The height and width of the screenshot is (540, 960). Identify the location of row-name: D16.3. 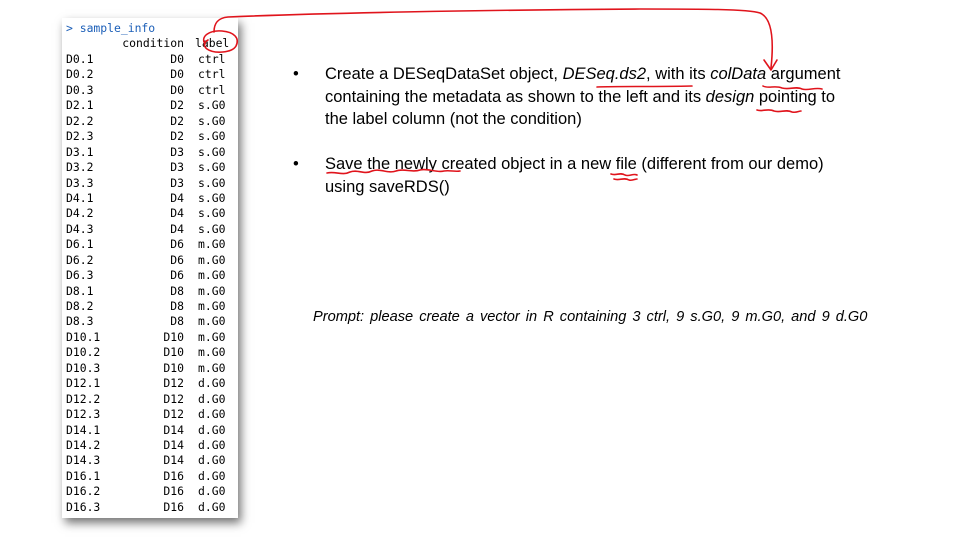
(83, 506).